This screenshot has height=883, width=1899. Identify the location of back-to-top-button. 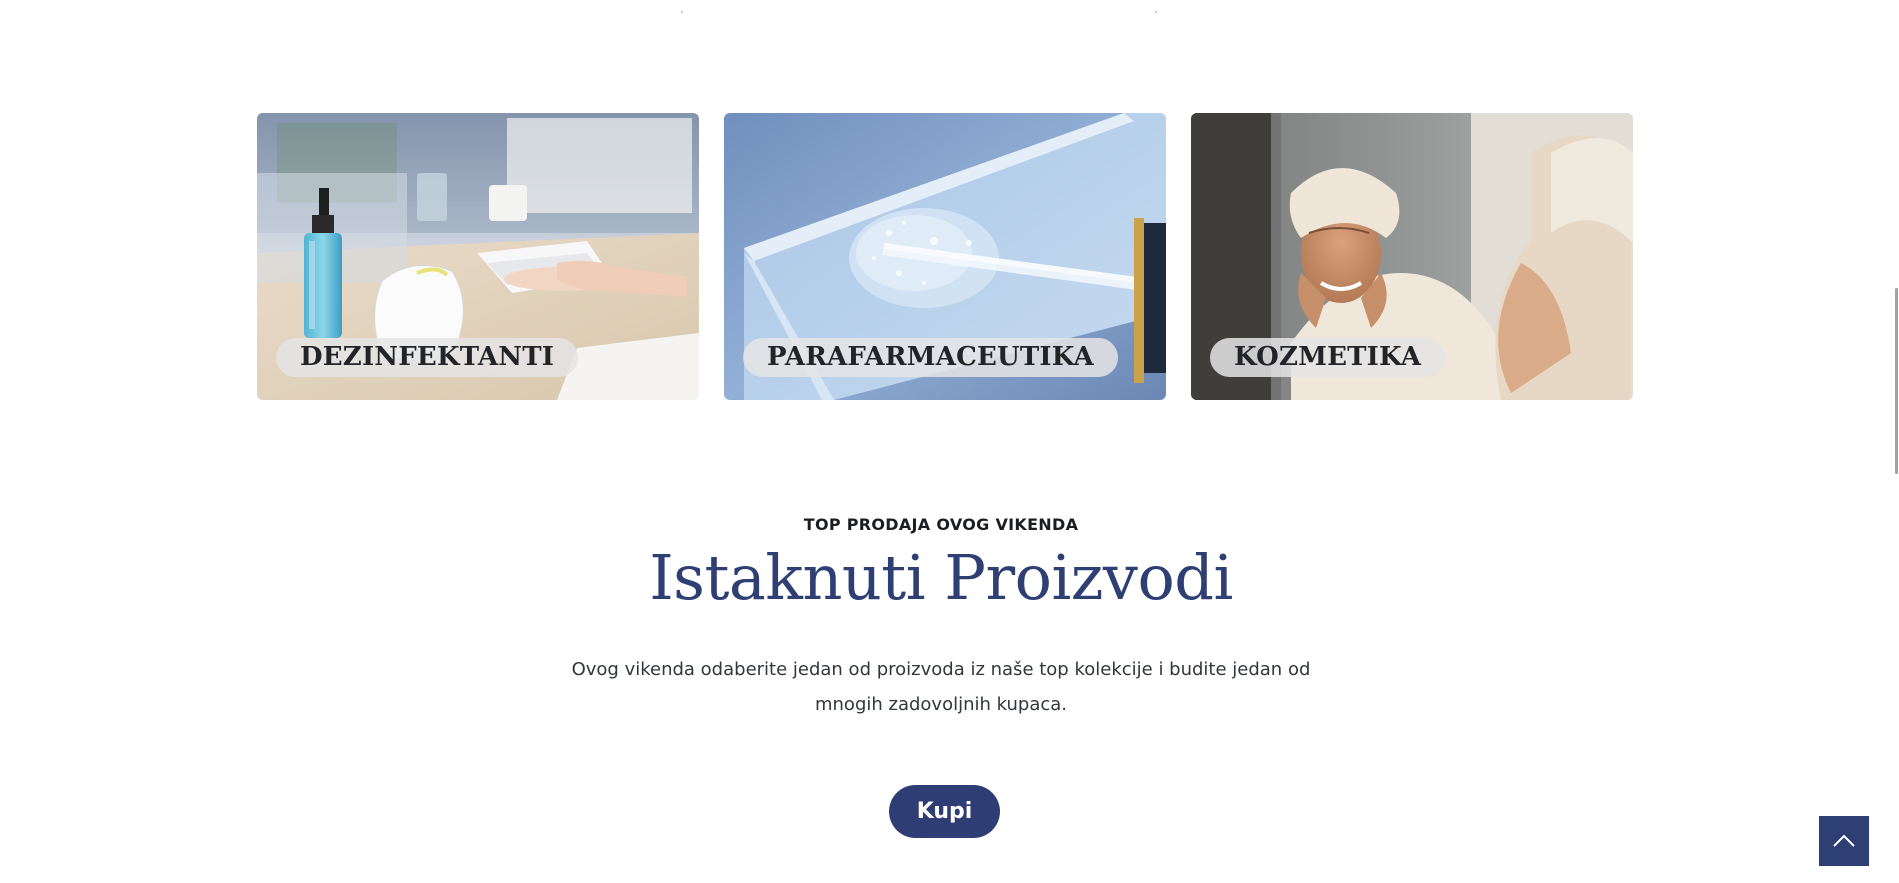
(1844, 841).